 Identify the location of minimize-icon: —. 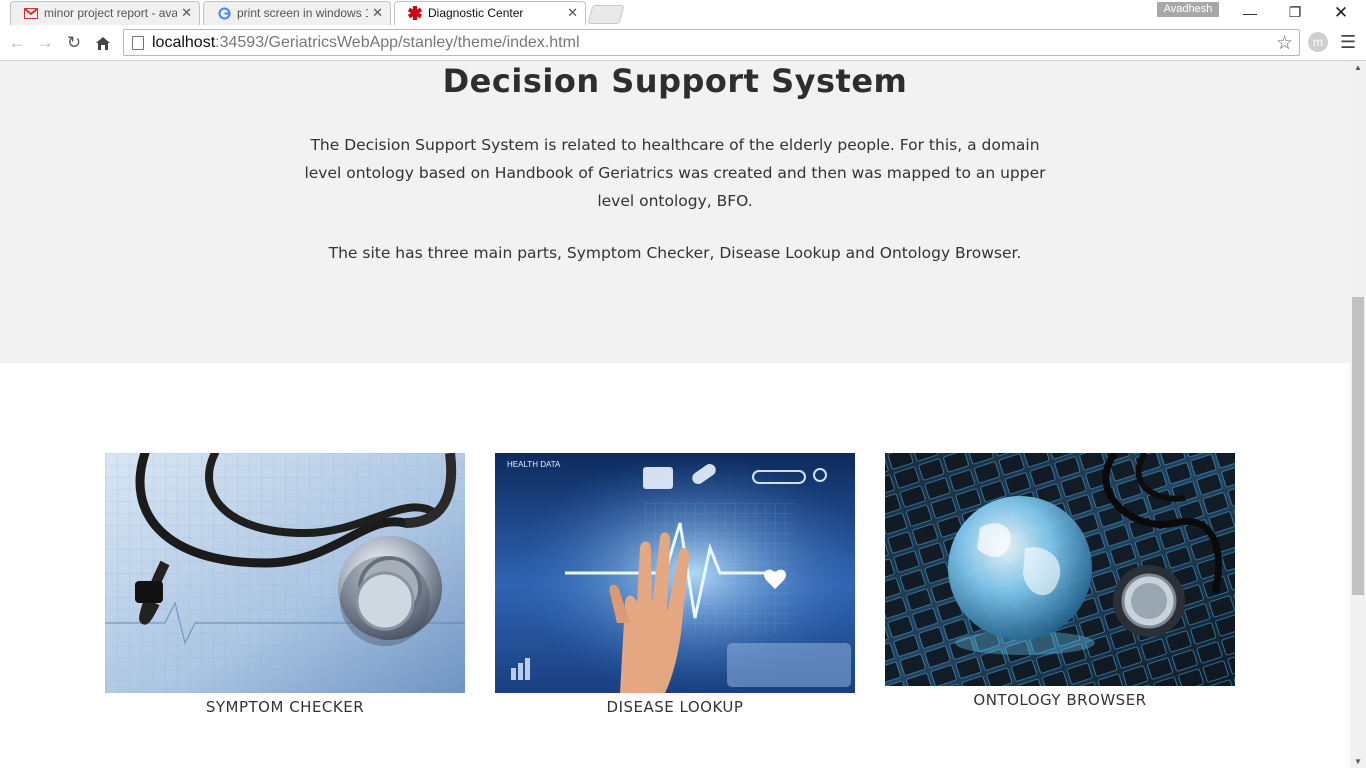
(1250, 12).